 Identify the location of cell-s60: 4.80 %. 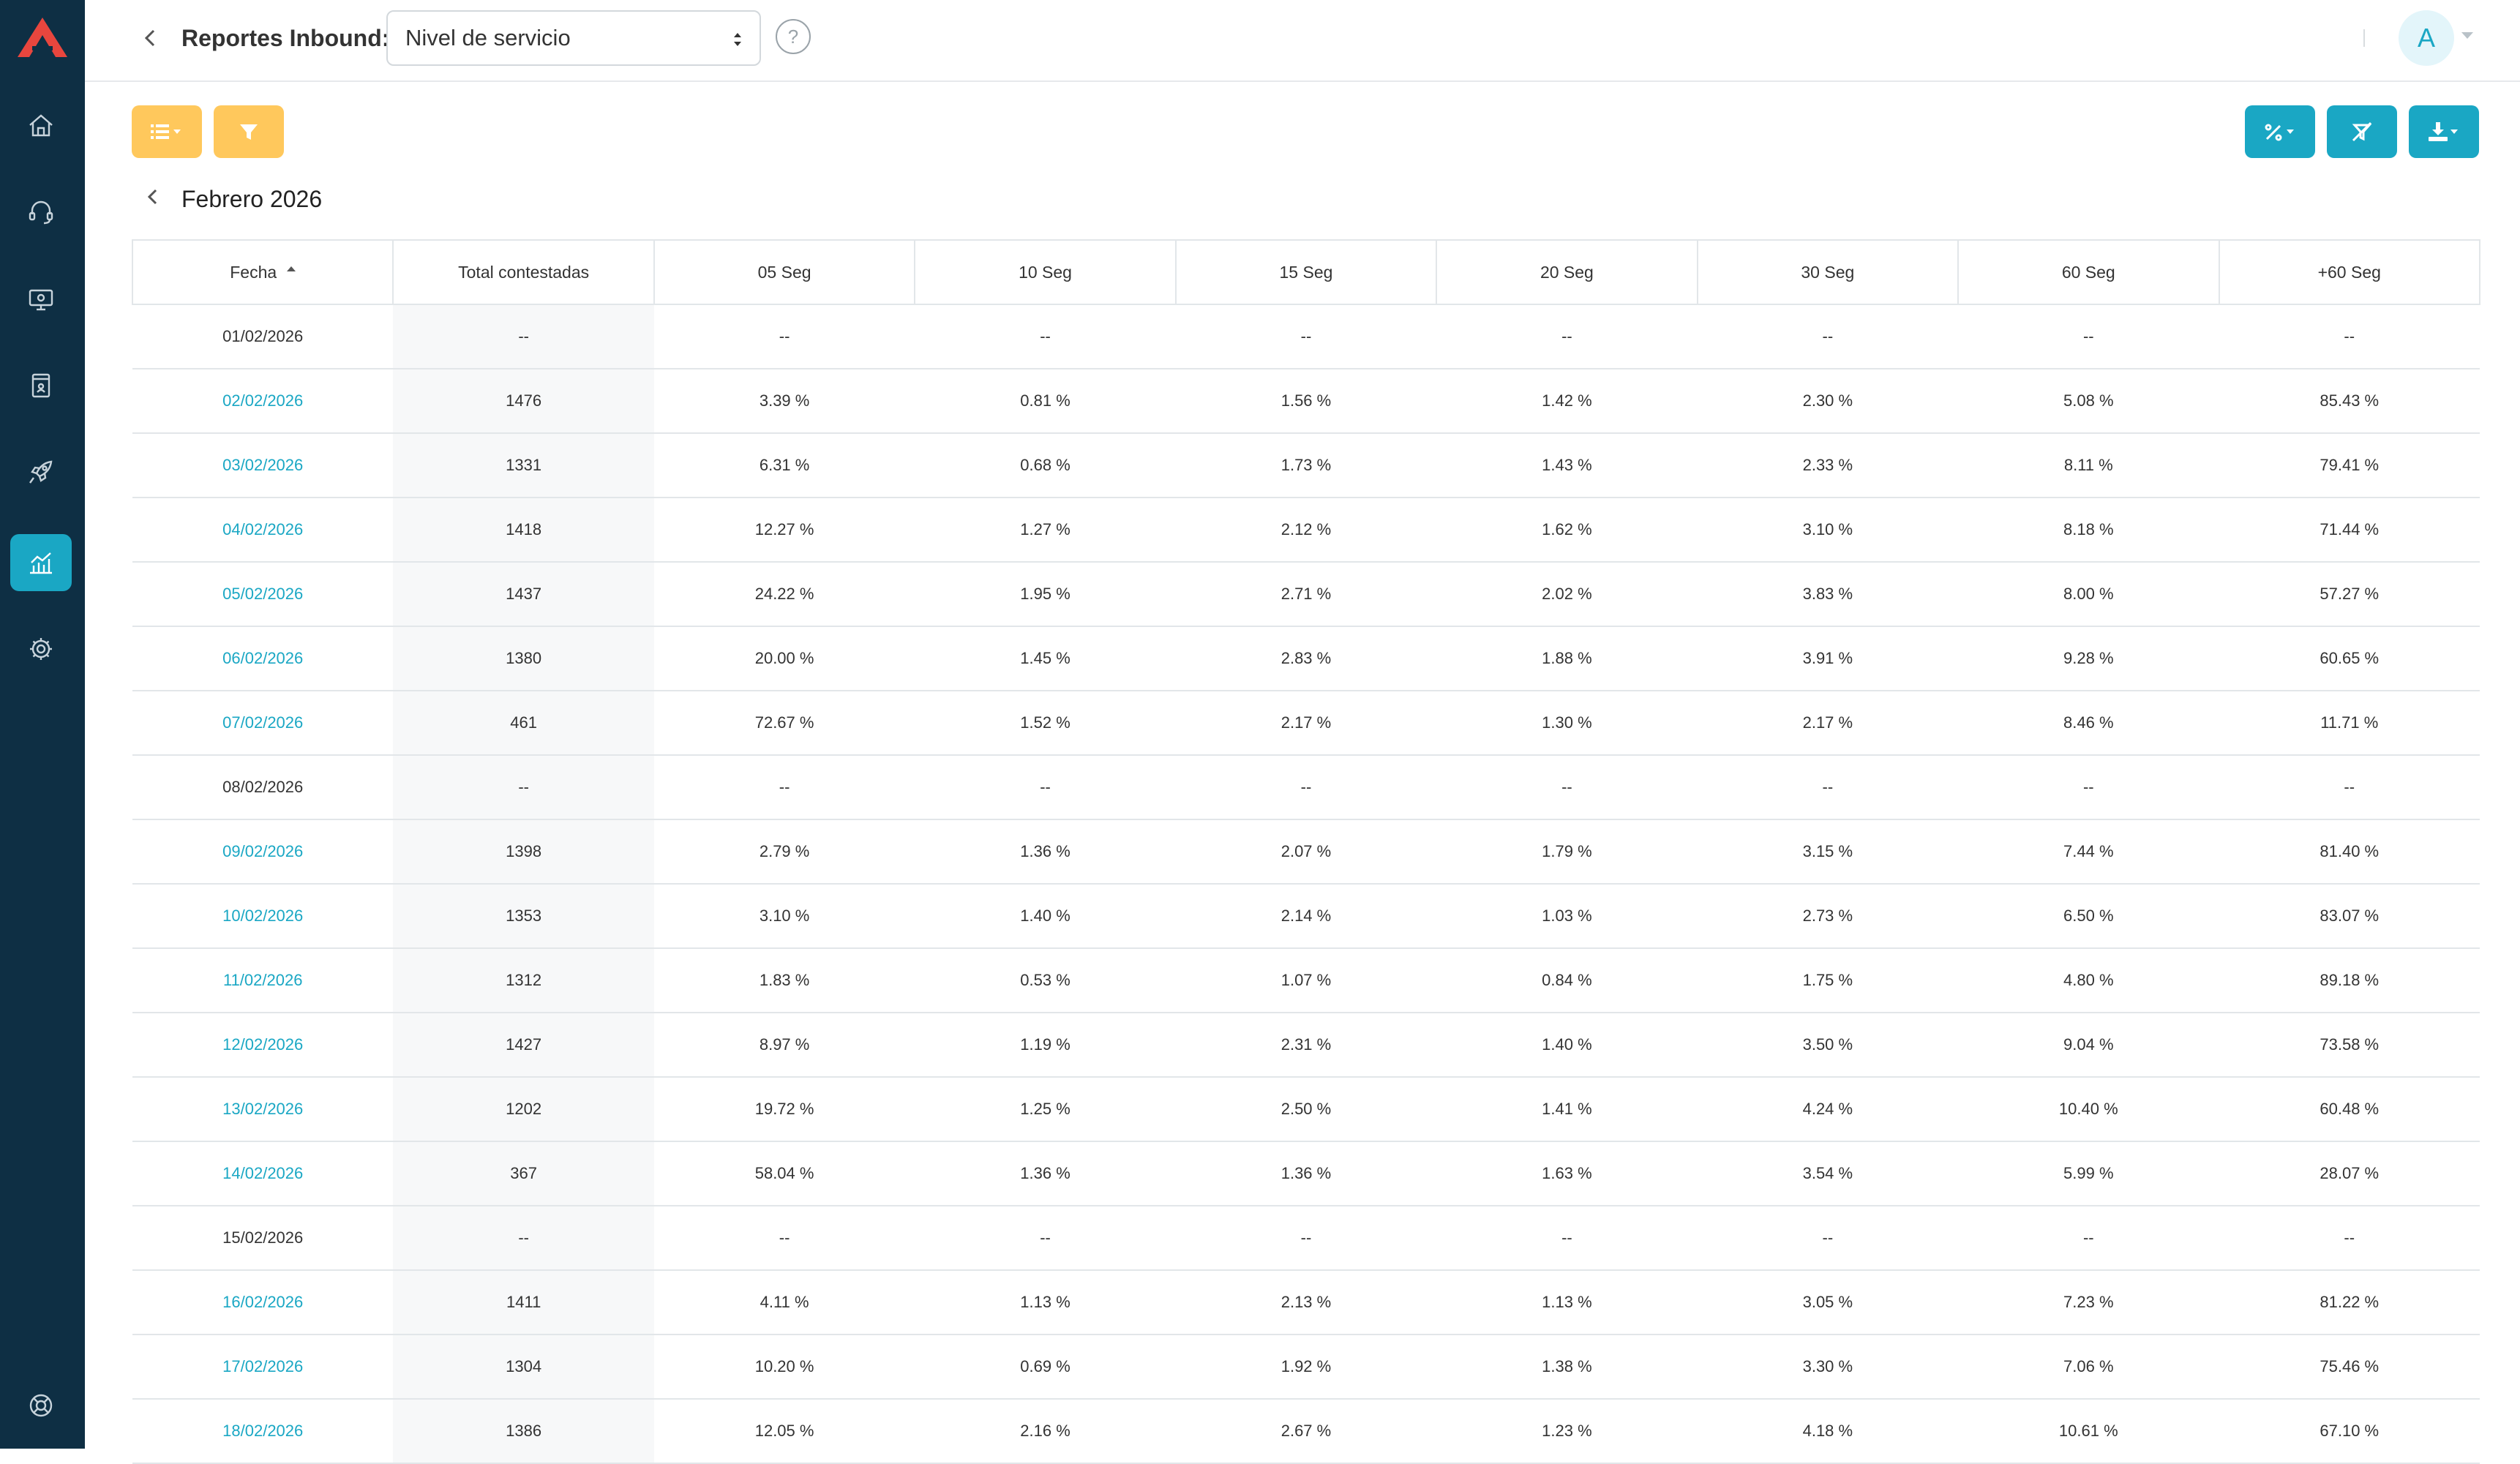
(2088, 981).